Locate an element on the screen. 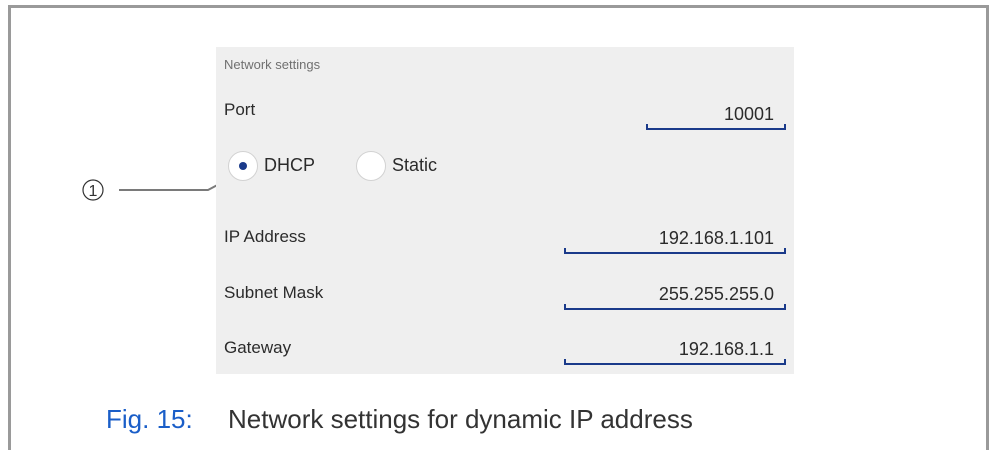 This screenshot has width=997, height=450. dhcp-radio is located at coordinates (243, 166).